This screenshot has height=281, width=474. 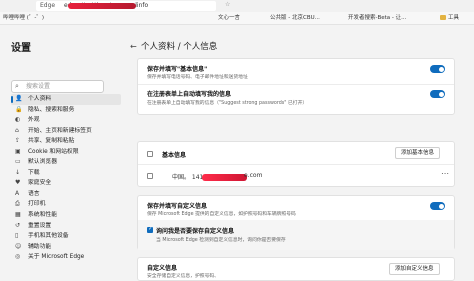 What do you see at coordinates (437, 206) in the screenshot?
I see `save-custom-info-toggle` at bounding box center [437, 206].